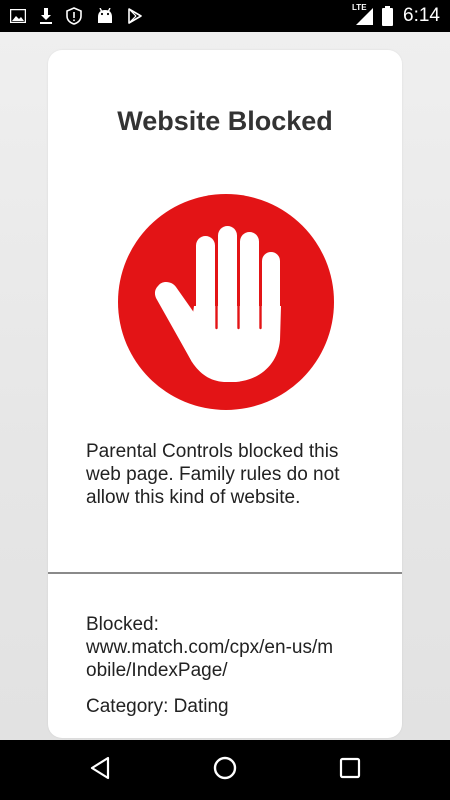  Describe the element at coordinates (105, 16) in the screenshot. I see `android-icon` at that location.